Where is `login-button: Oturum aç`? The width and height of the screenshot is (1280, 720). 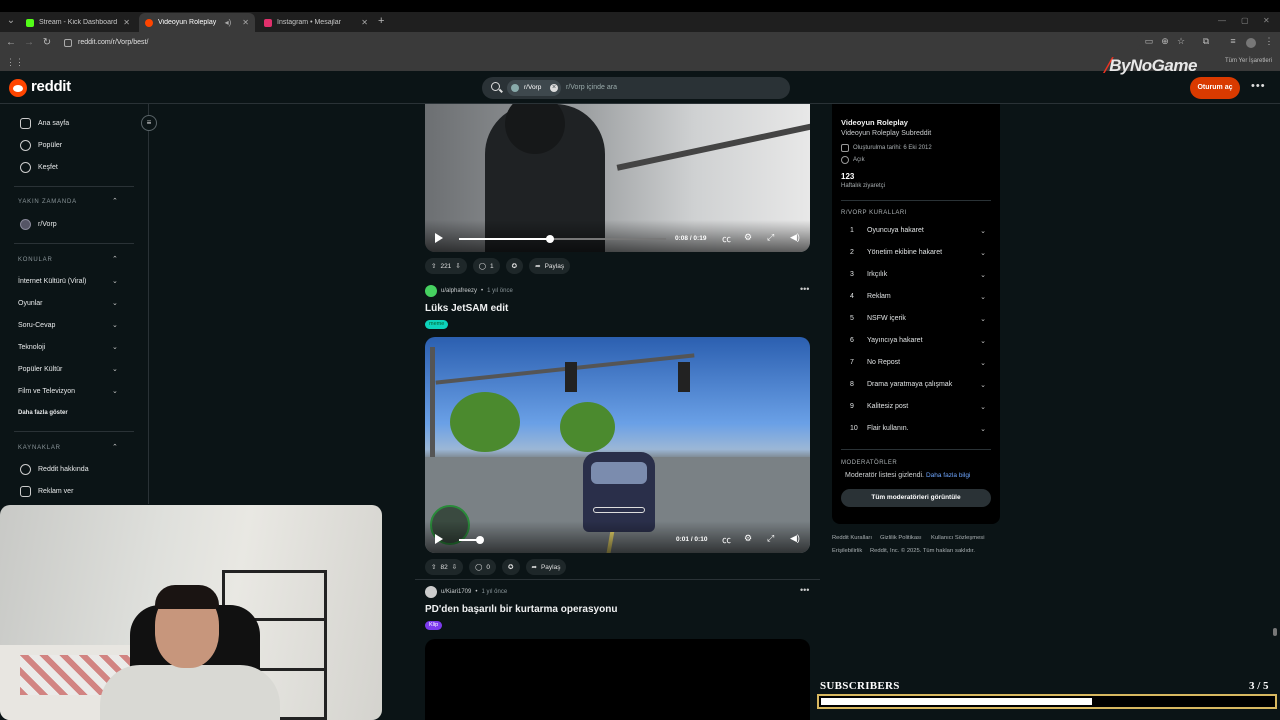
login-button: Oturum aç is located at coordinates (1215, 88).